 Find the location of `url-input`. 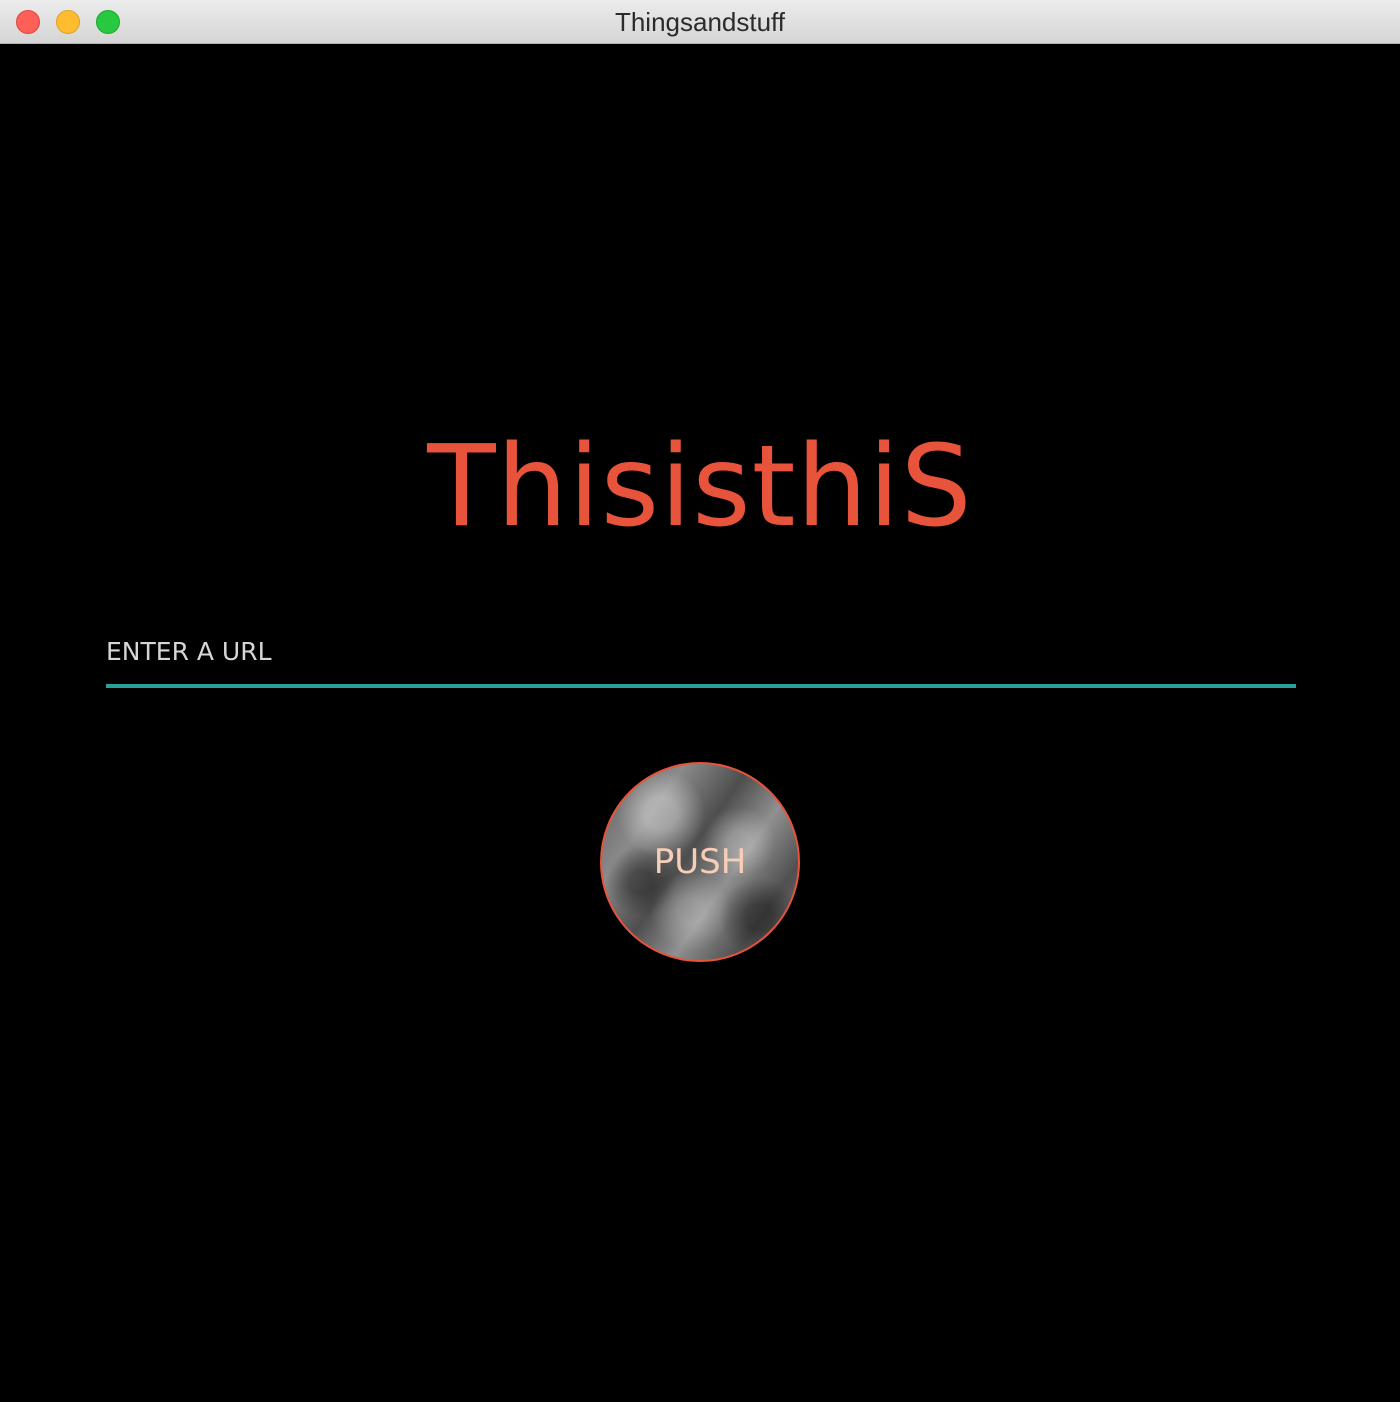

url-input is located at coordinates (701, 651).